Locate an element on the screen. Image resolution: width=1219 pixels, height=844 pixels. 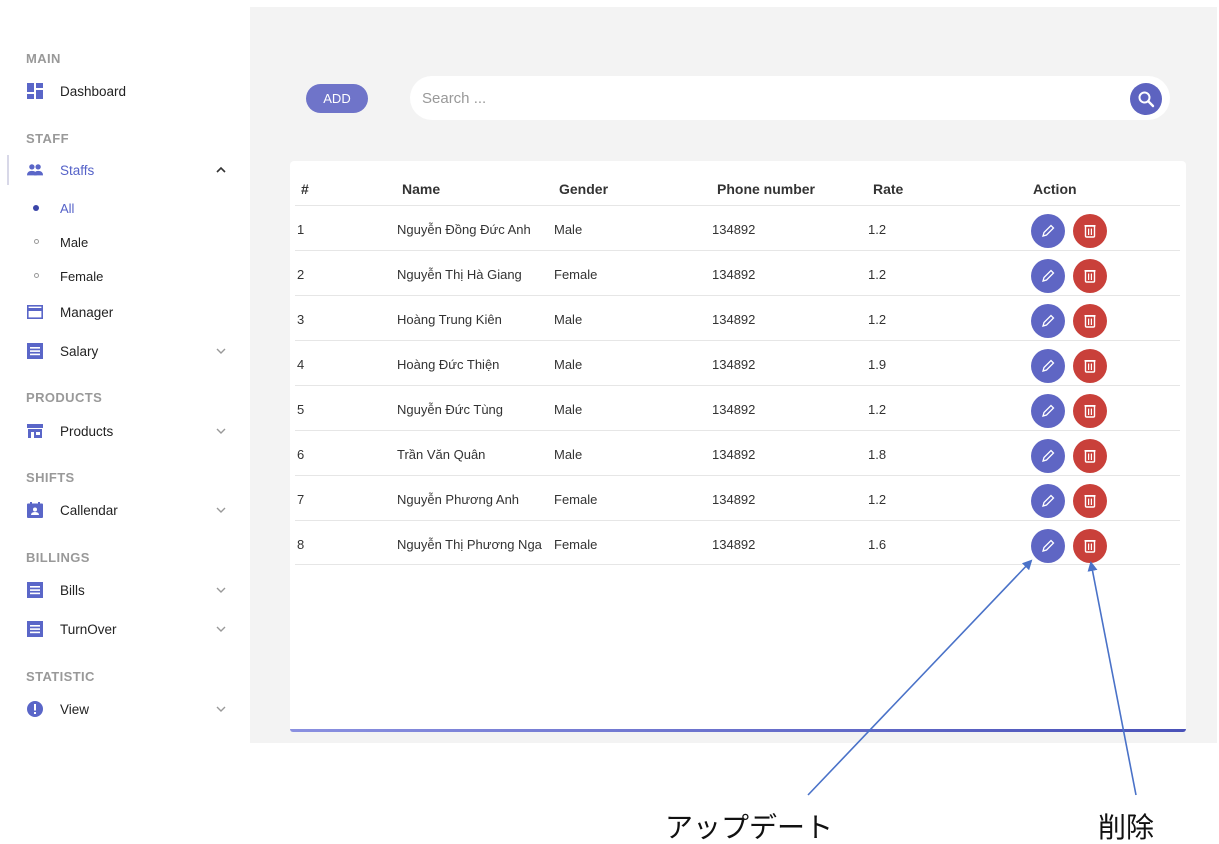
cell-index: 8 is located at coordinates (301, 544).